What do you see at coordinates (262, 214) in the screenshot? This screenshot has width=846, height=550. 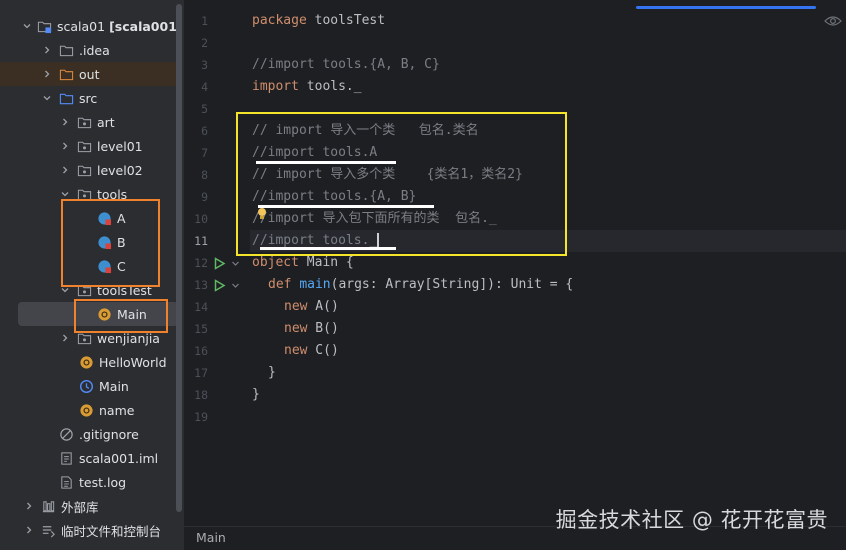 I see `lightbulb-icon` at bounding box center [262, 214].